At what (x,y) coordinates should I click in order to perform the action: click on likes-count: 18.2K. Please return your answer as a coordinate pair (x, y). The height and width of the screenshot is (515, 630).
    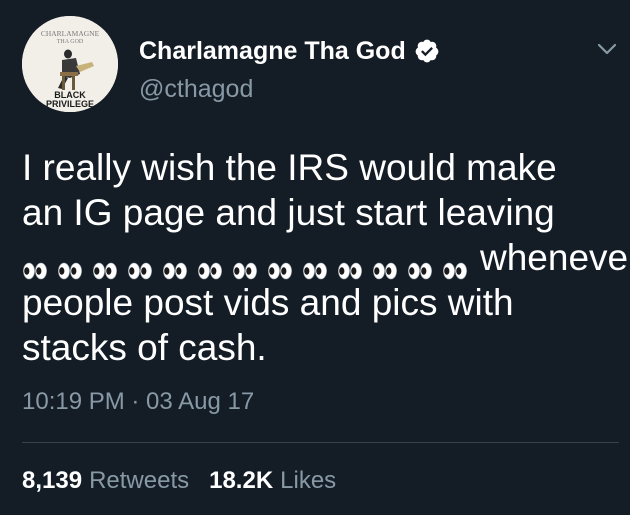
    Looking at the image, I should click on (241, 480).